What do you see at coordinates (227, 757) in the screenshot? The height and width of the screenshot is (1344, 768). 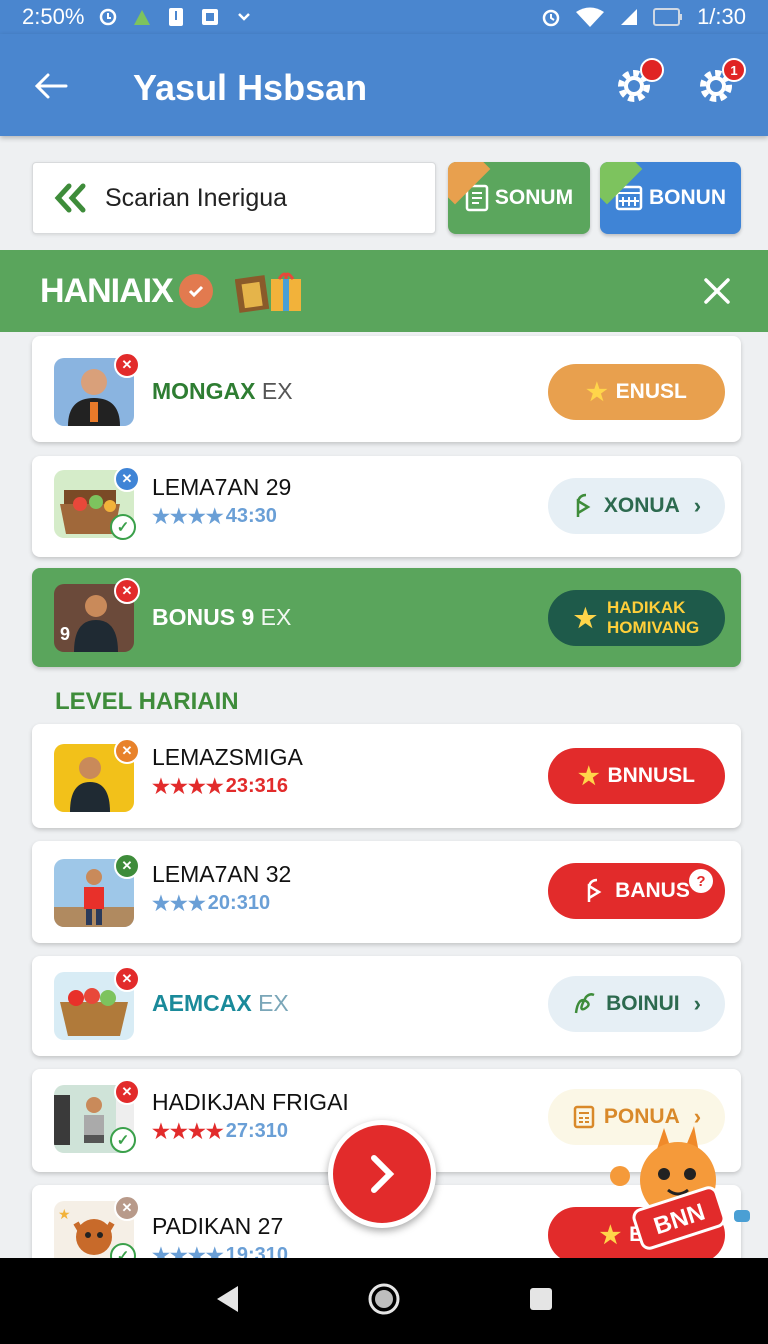 I see `item-name: LEMAZSMIGA` at bounding box center [227, 757].